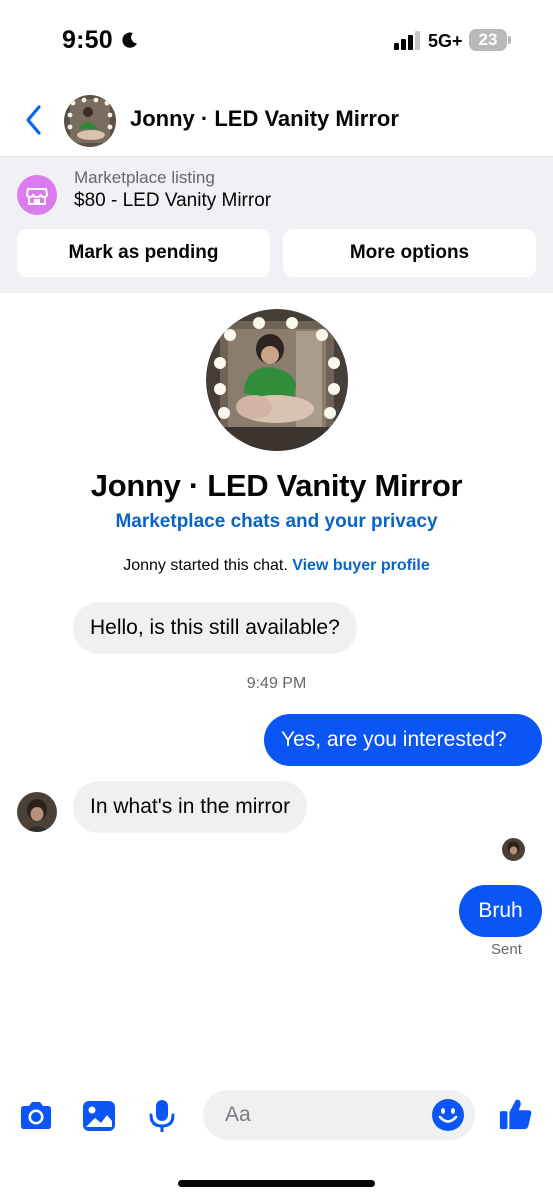  What do you see at coordinates (144, 177) in the screenshot?
I see `listing-kicker: Marketplace listing` at bounding box center [144, 177].